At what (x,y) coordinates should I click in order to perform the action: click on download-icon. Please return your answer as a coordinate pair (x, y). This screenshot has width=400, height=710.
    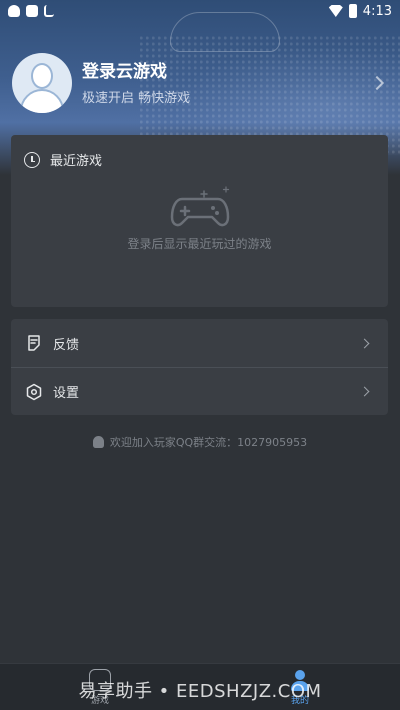
    Looking at the image, I should click on (49, 11).